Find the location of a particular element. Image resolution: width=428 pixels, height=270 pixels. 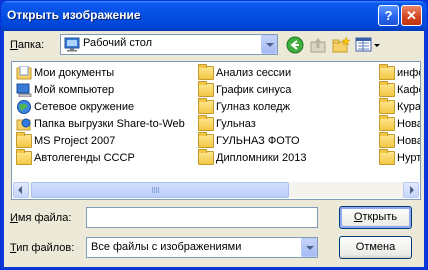

help-button: ? is located at coordinates (388, 15).